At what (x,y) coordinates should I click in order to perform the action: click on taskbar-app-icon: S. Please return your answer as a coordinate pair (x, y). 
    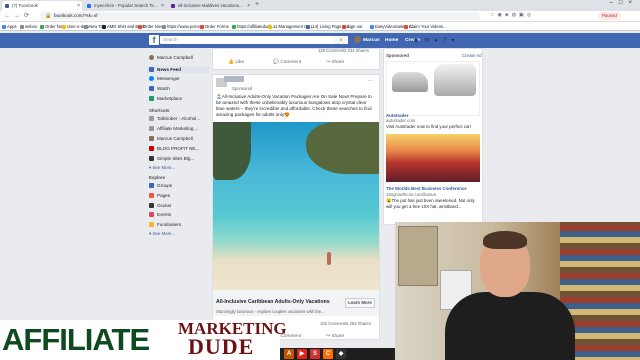
    Looking at the image, I should click on (315, 354).